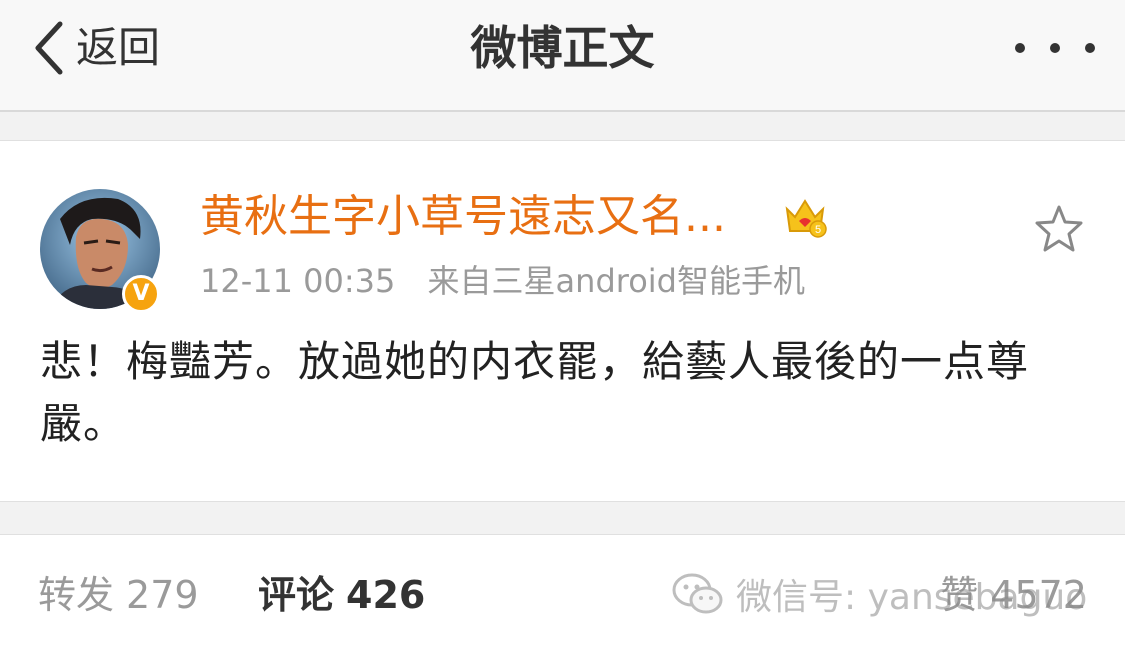  Describe the element at coordinates (959, 595) in the screenshot. I see `like-label: 赞` at that location.